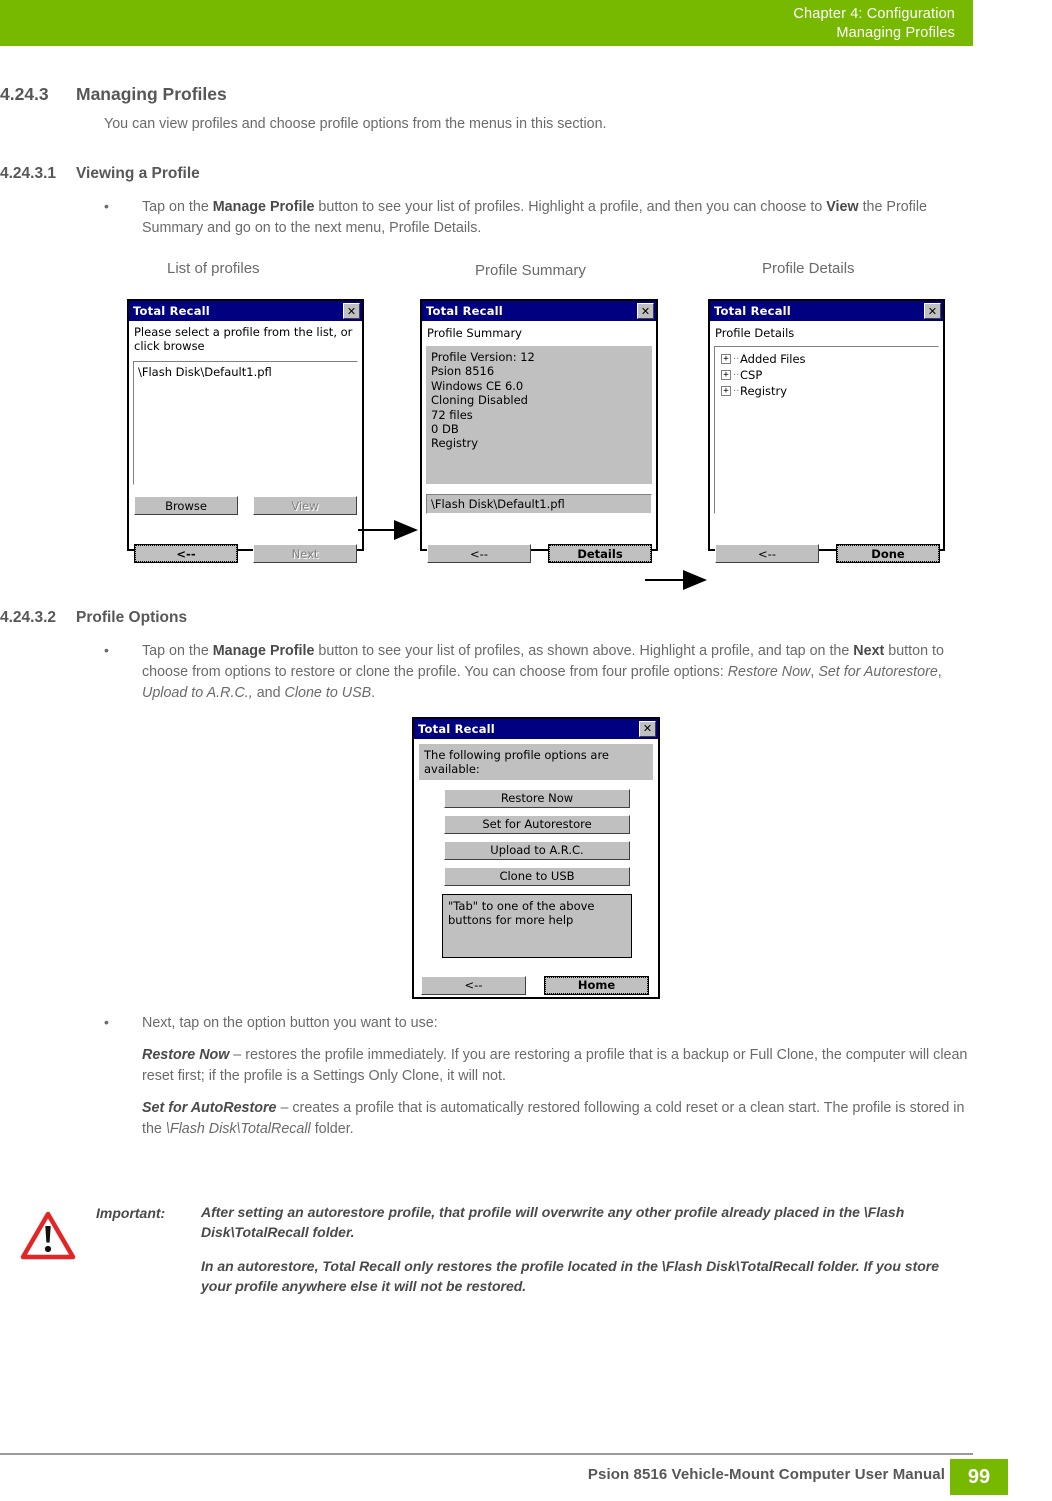  I want to click on options-help-line1: "Tab" to one of the above, so click(521, 905).